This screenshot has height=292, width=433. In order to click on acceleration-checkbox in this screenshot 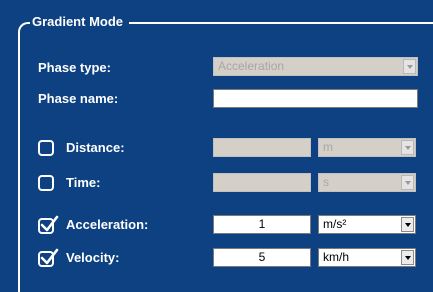, I will do `click(48, 224)`.